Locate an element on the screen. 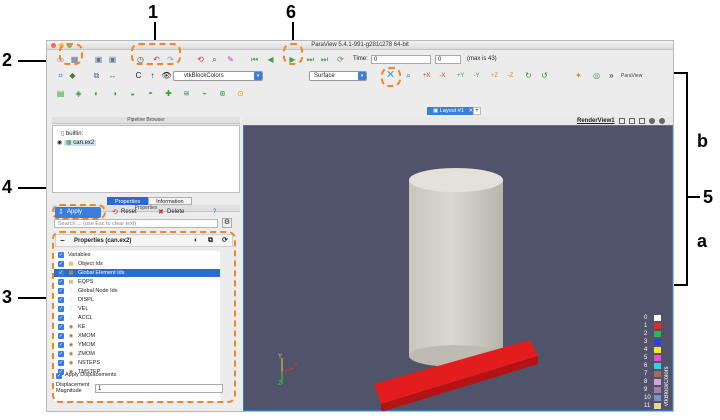 The width and height of the screenshot is (720, 420). rotate-ccw-icon: ↺ is located at coordinates (544, 75).